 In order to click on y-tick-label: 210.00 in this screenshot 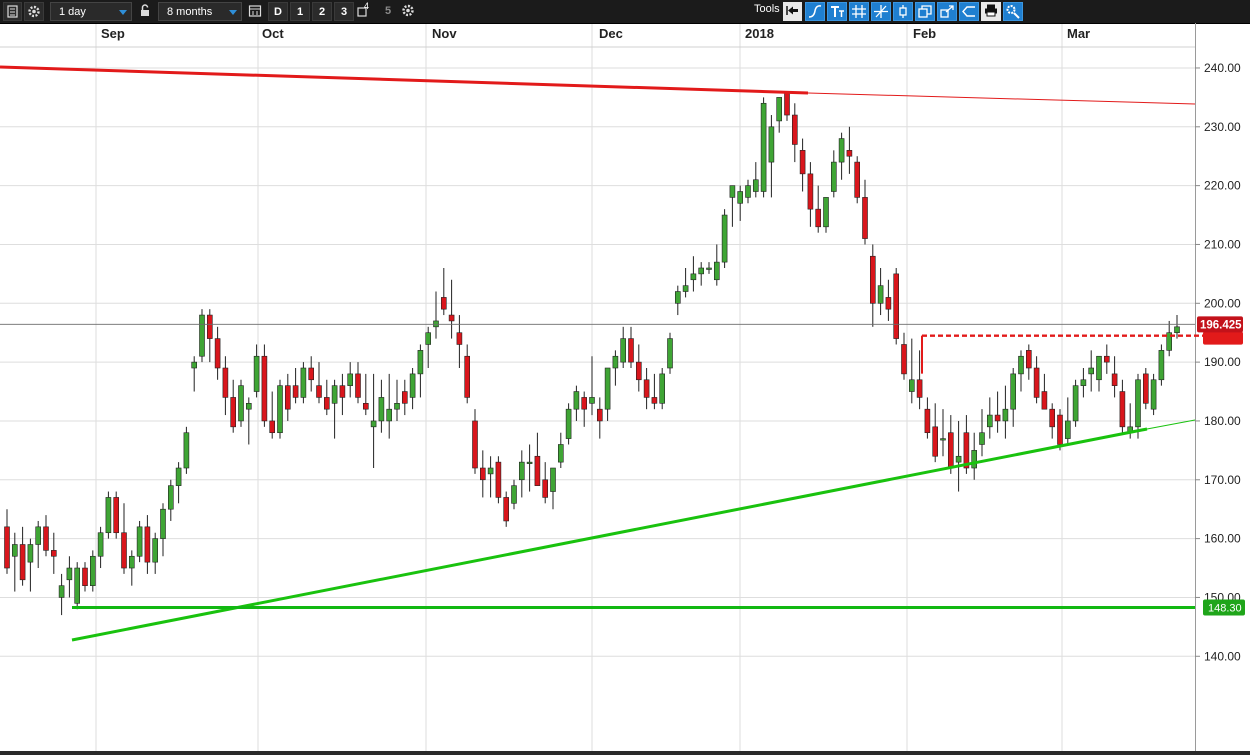, I will do `click(1222, 244)`.